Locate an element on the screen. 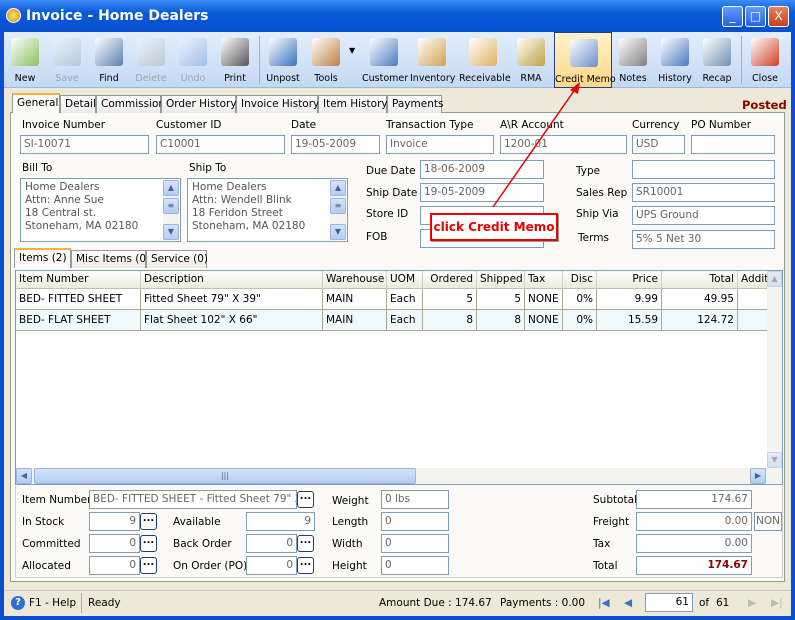  table-cell: BED- FLAT SHEET is located at coordinates (78, 320).